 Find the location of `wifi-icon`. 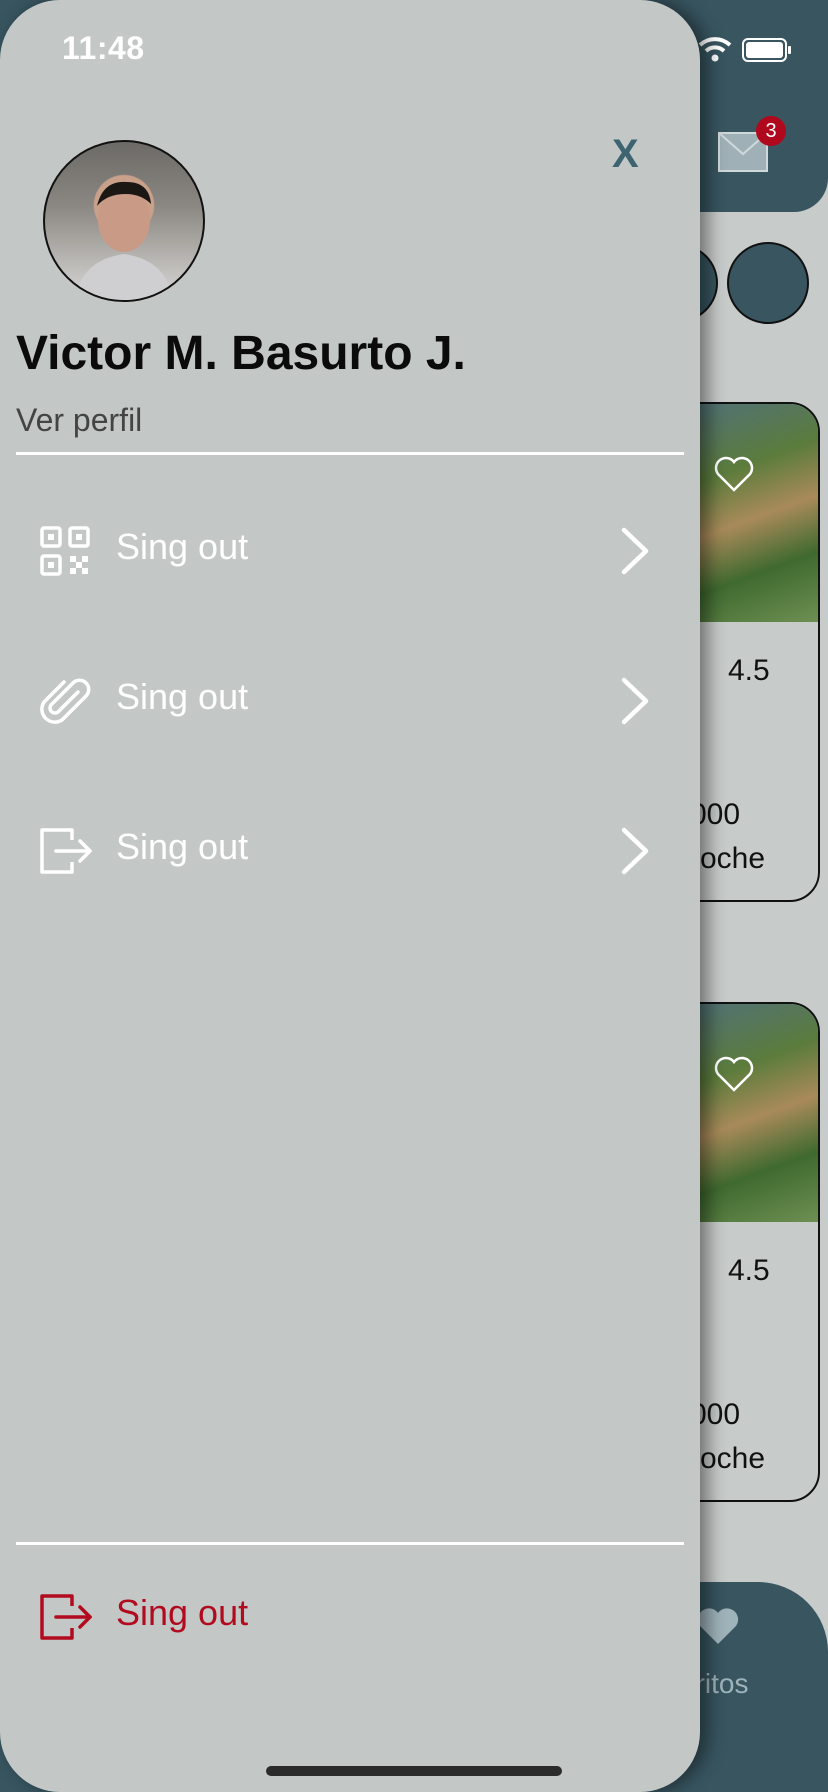

wifi-icon is located at coordinates (715, 49).